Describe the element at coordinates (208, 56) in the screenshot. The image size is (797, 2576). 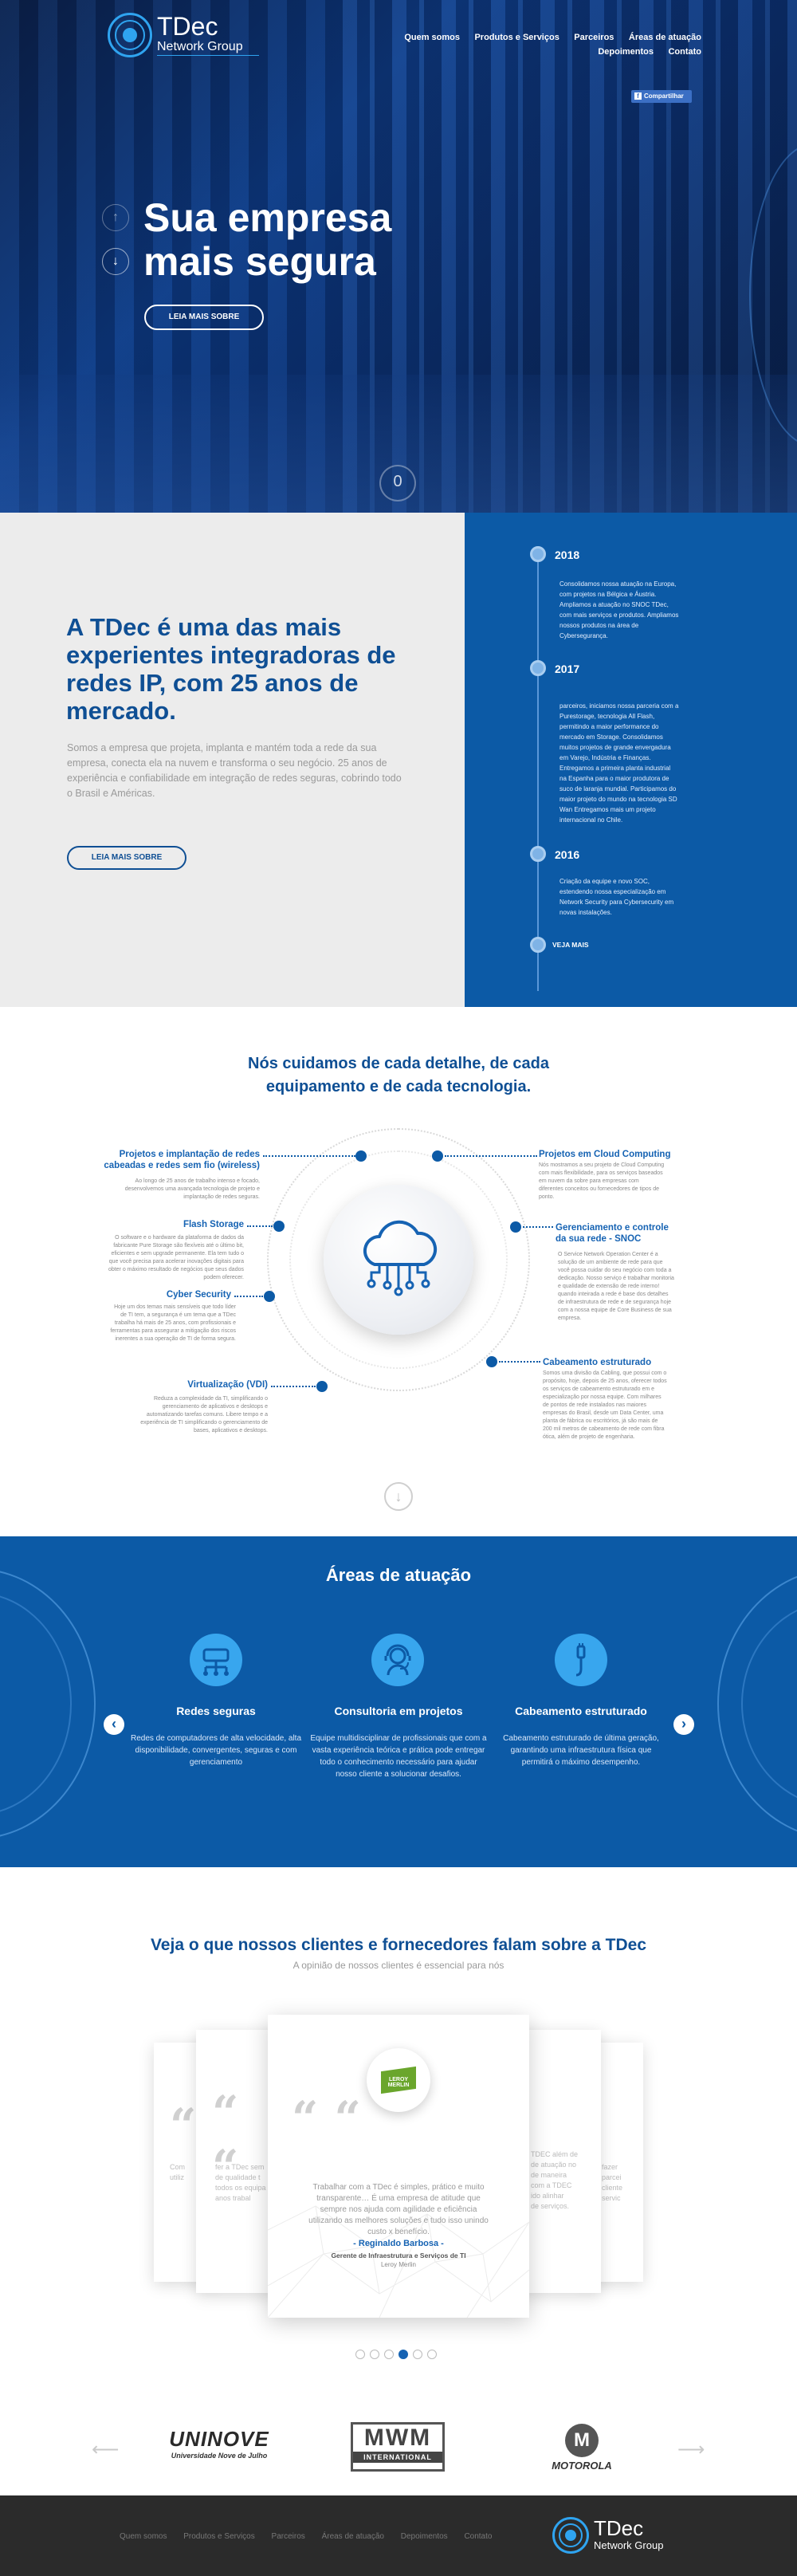
I see `brand-underline` at that location.